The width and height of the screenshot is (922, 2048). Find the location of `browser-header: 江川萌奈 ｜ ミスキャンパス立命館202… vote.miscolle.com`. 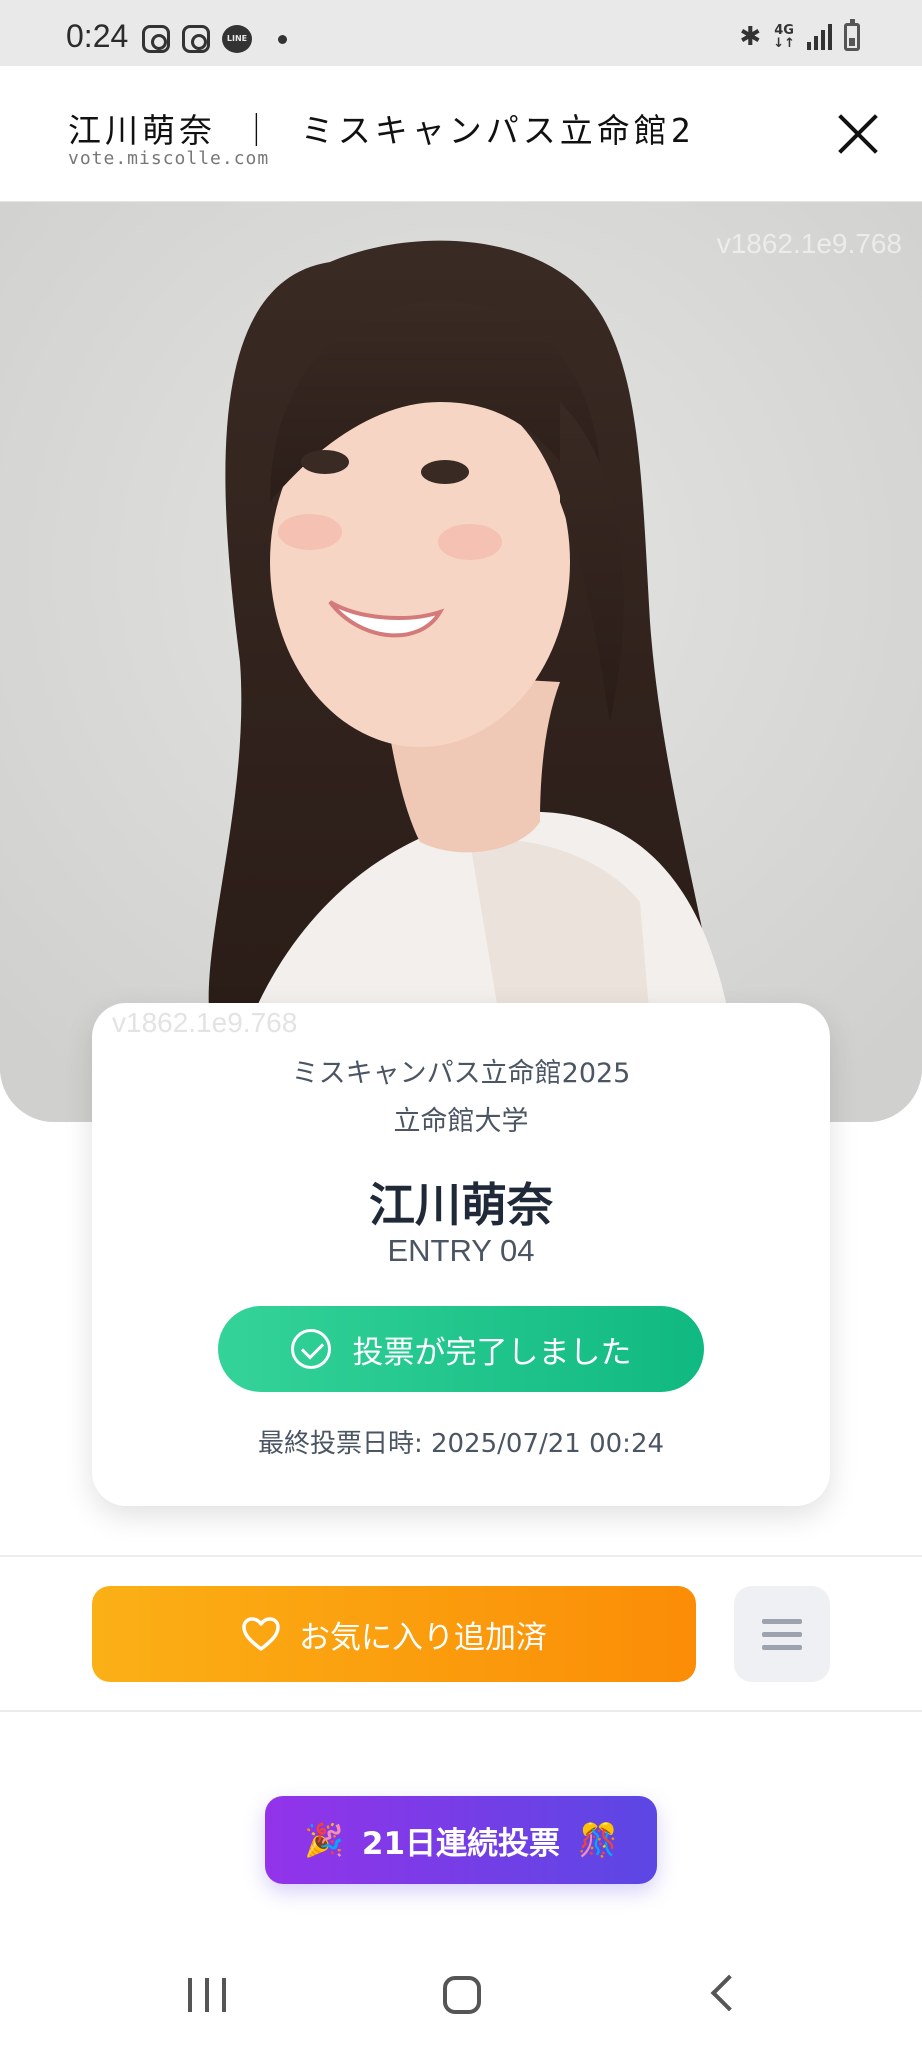

browser-header: 江川萌奈 ｜ ミスキャンパス立命館202… vote.miscolle.com is located at coordinates (461, 134).